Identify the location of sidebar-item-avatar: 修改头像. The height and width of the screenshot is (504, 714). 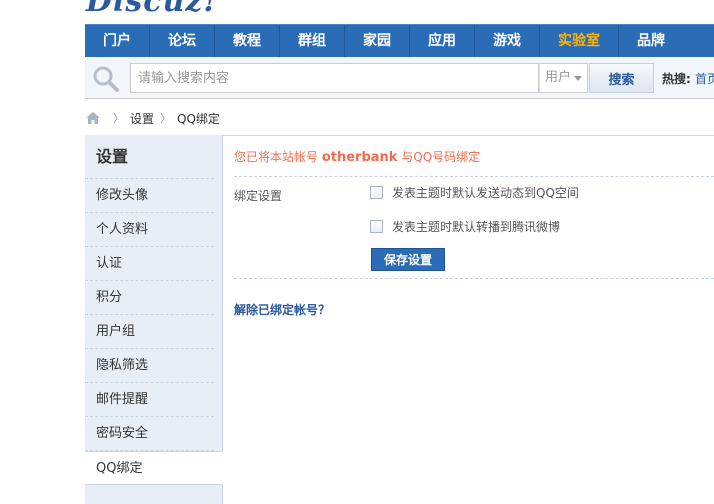
(149, 196).